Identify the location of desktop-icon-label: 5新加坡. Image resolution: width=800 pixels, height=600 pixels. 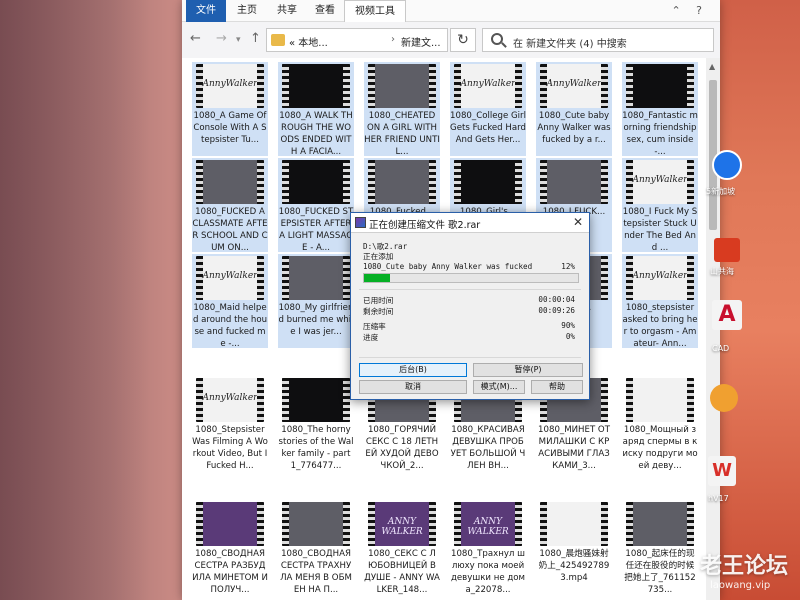
(721, 191).